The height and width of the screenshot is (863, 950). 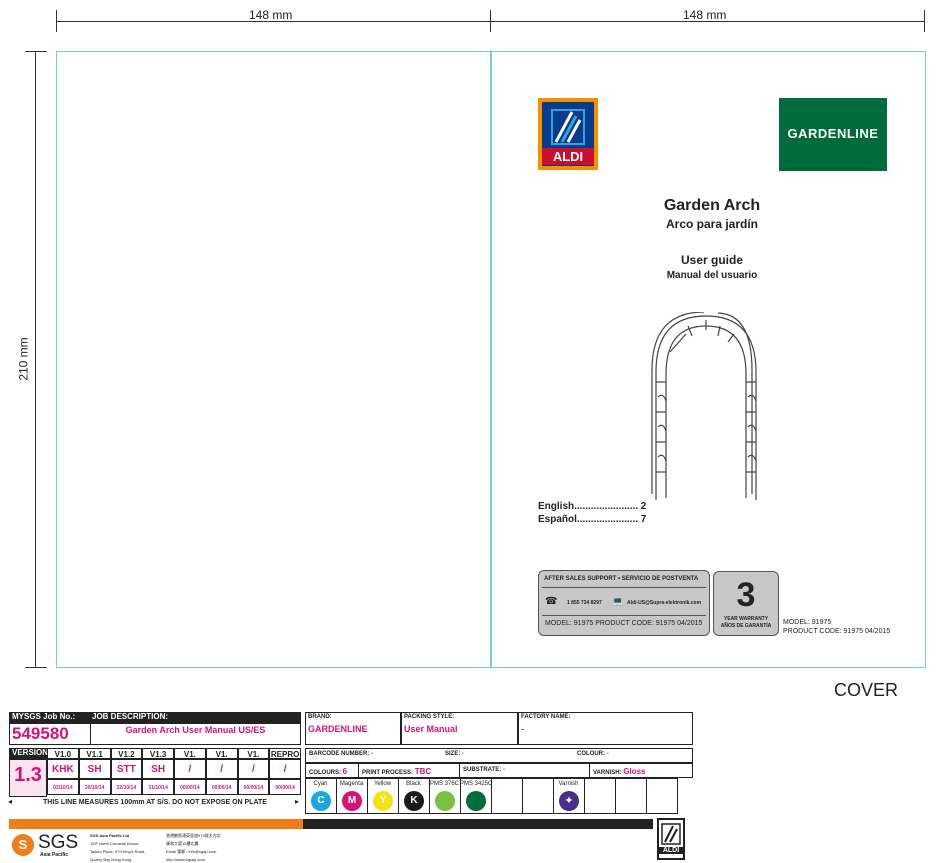 I want to click on varnish-ink-name: Varnish, so click(x=568, y=784).